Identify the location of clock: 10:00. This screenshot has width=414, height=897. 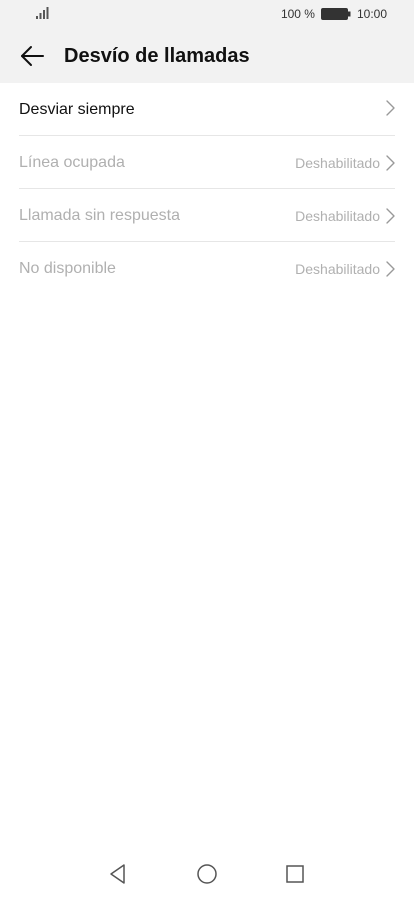
(371, 14).